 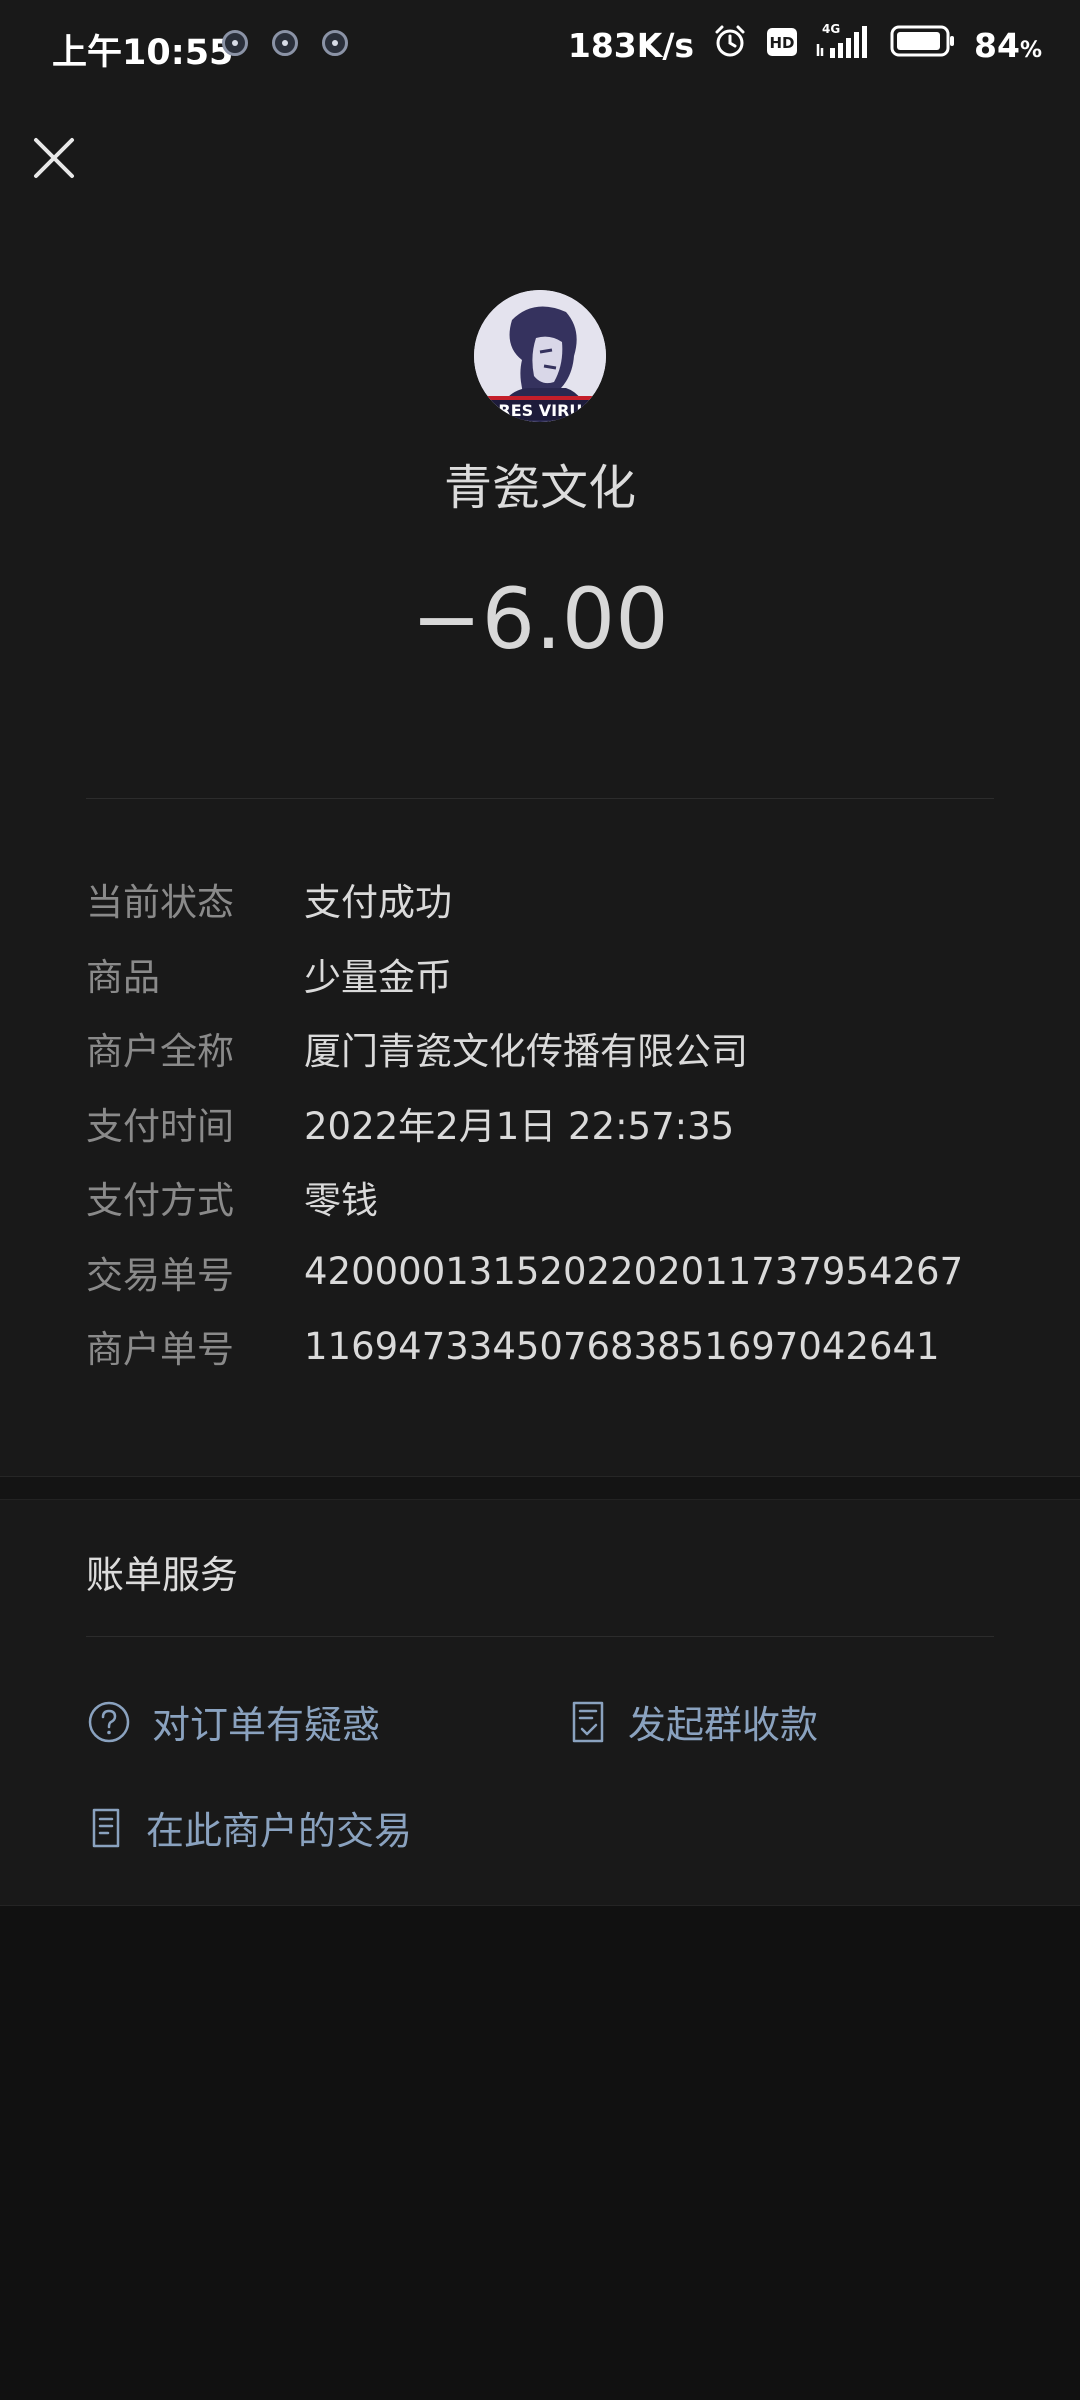 I want to click on order-question-label: 对订单有疑惑, so click(x=266, y=1725).